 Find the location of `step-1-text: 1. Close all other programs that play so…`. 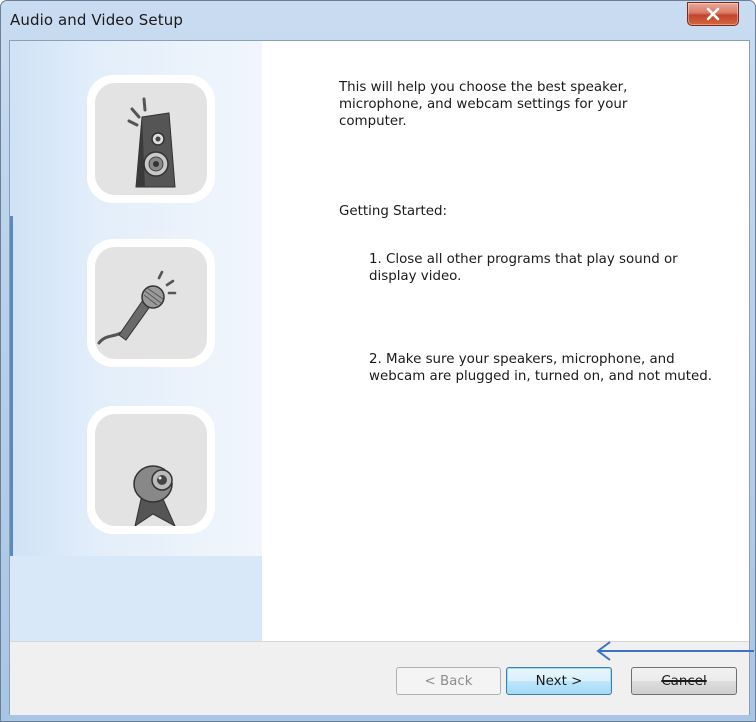

step-1-text: 1. Close all other programs that play so… is located at coordinates (523, 268).